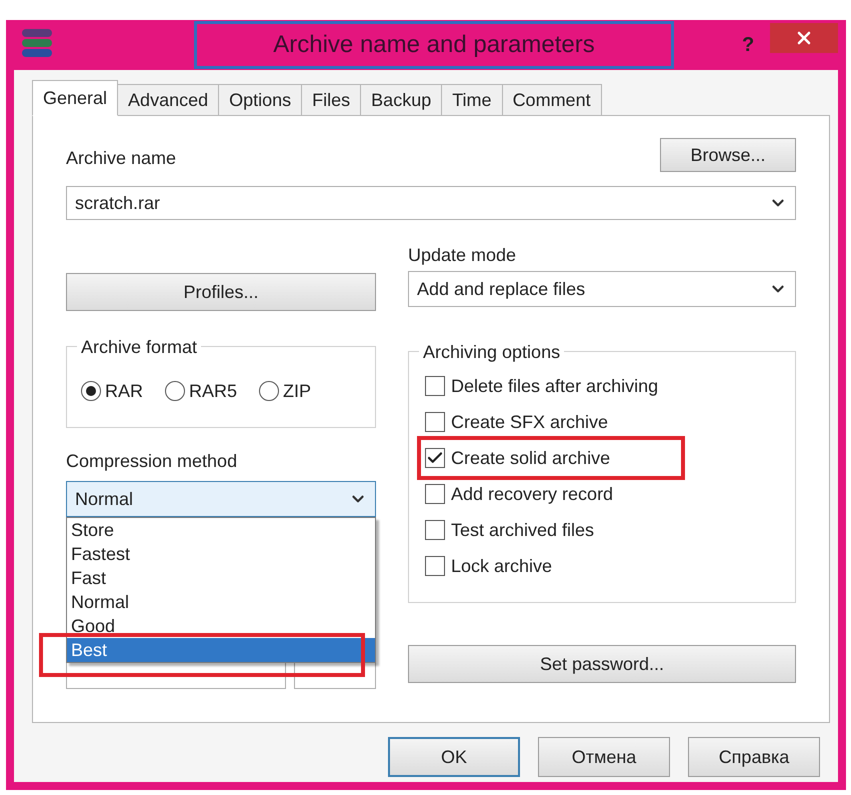 The width and height of the screenshot is (851, 795). I want to click on checkbox-option: Add recovery record, so click(602, 494).